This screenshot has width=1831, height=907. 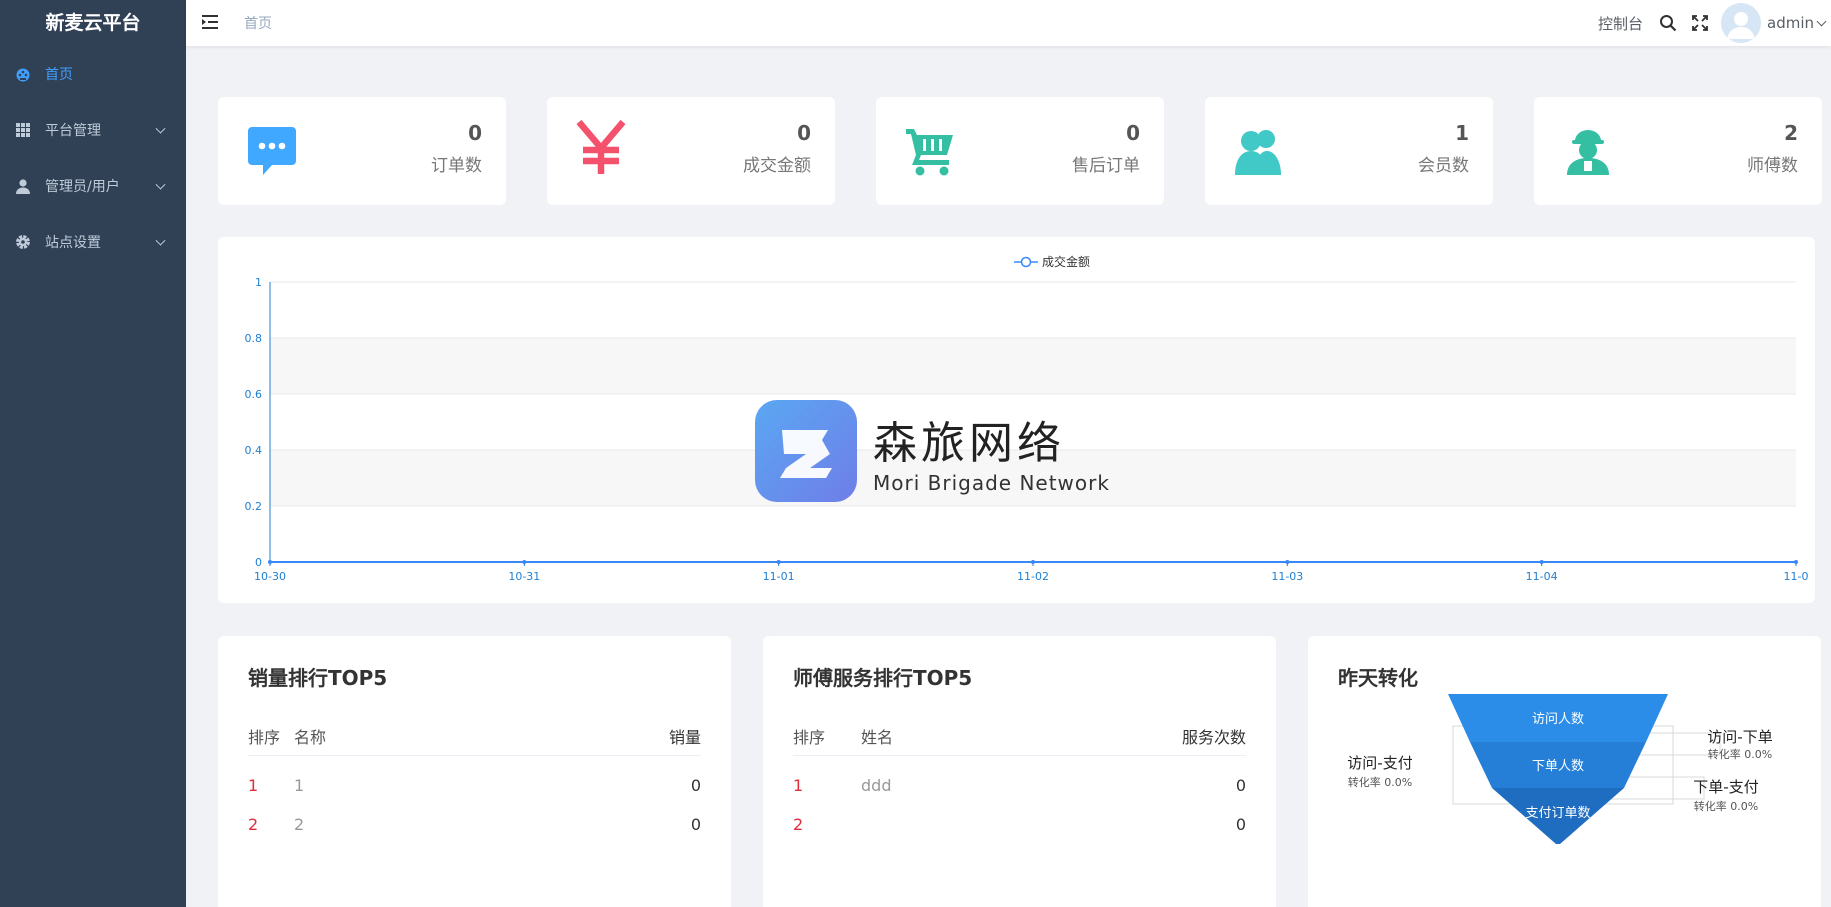 I want to click on stat-value: 2, so click(x=1791, y=133).